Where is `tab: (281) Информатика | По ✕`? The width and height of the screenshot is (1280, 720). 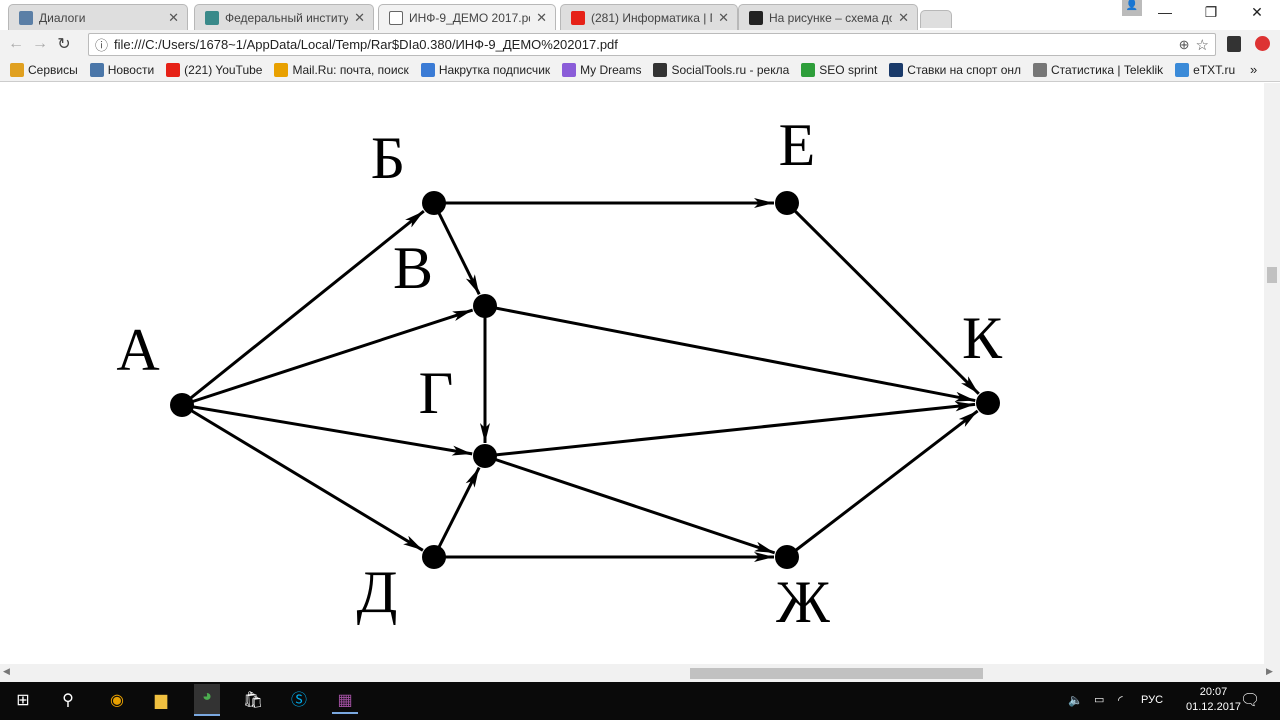
tab: (281) Информатика | По ✕ is located at coordinates (649, 17).